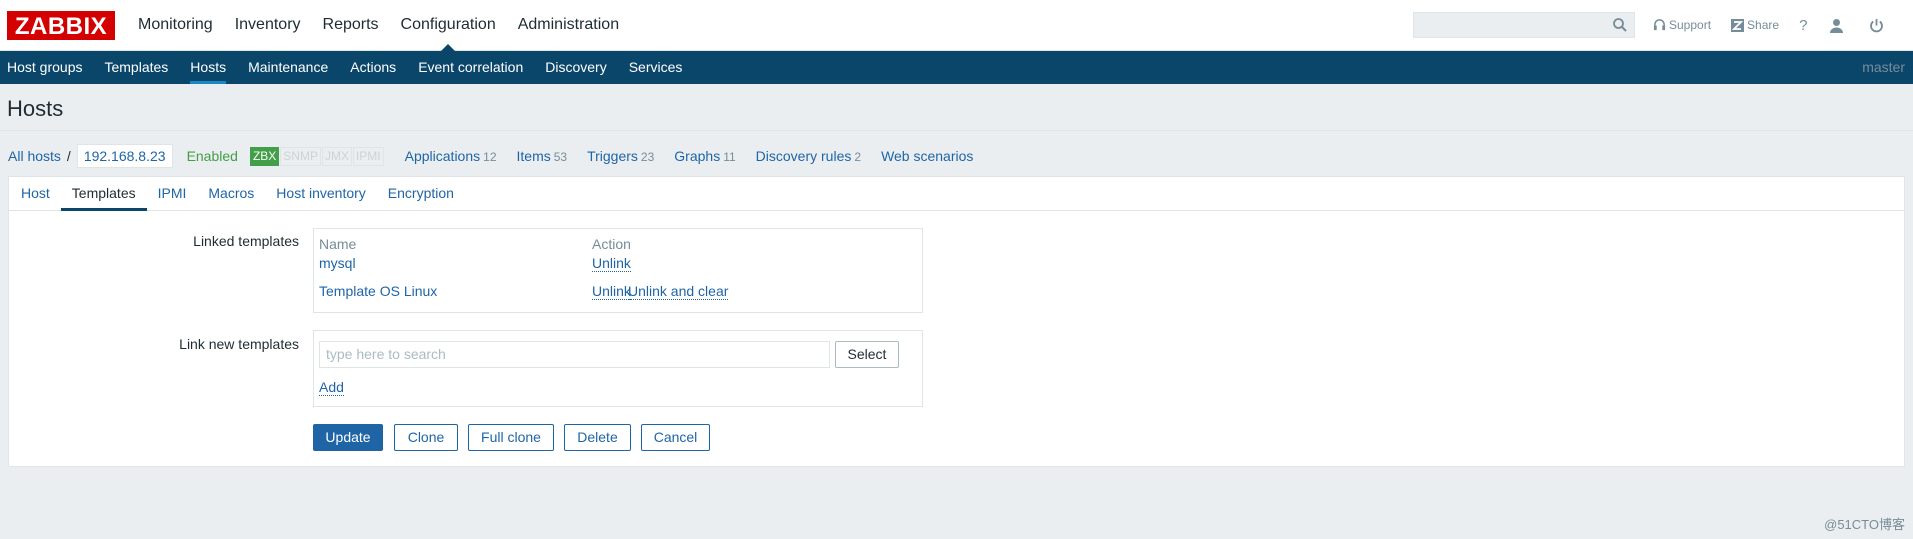 The image size is (1913, 539). Describe the element at coordinates (511, 437) in the screenshot. I see `full-clone-button: Full clone` at that location.